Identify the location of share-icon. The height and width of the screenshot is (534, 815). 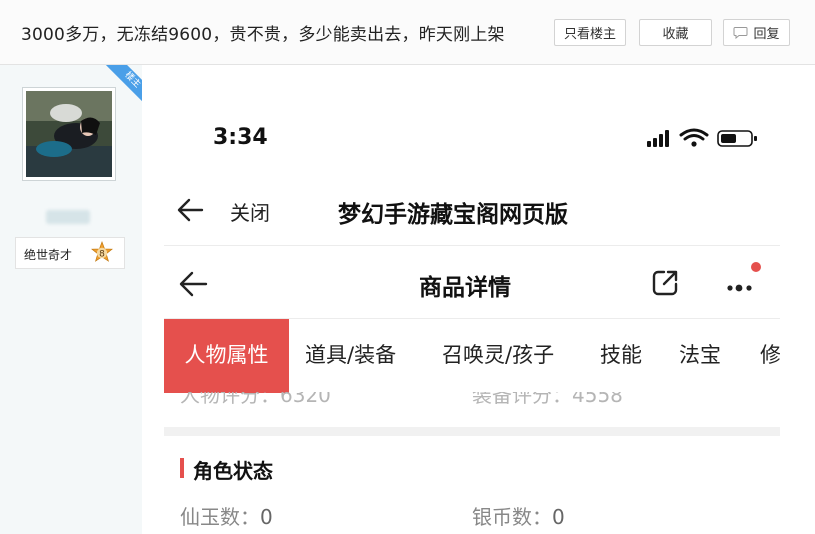
(665, 283).